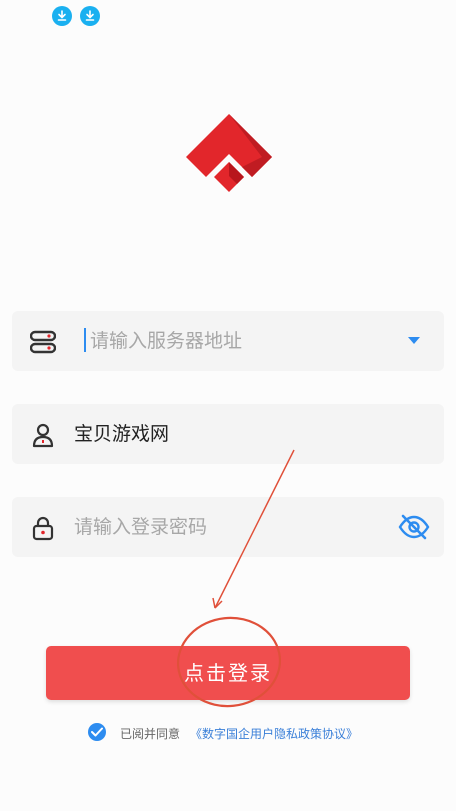 This screenshot has width=456, height=811. Describe the element at coordinates (228, 15) in the screenshot. I see `status-bar` at that location.